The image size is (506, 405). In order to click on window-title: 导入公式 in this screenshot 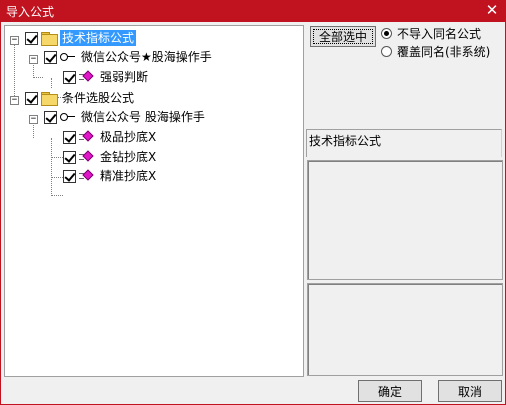, I will do `click(30, 12)`.